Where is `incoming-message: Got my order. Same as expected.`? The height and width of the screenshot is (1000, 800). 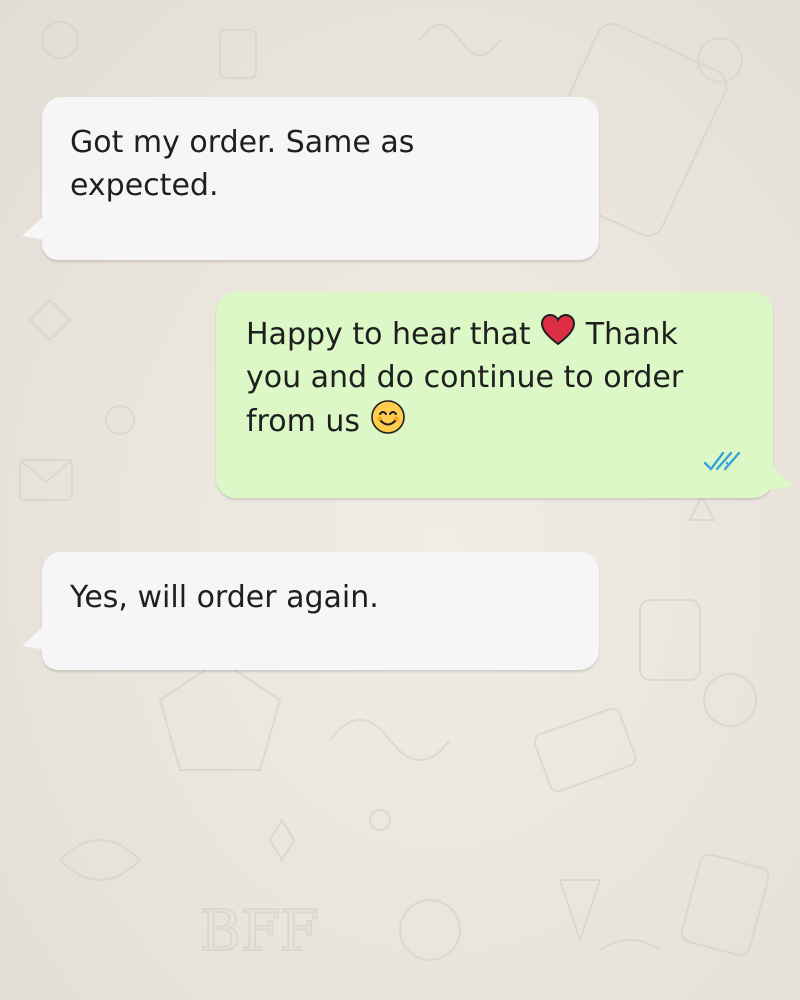
incoming-message: Got my order. Same as expected. is located at coordinates (310, 178).